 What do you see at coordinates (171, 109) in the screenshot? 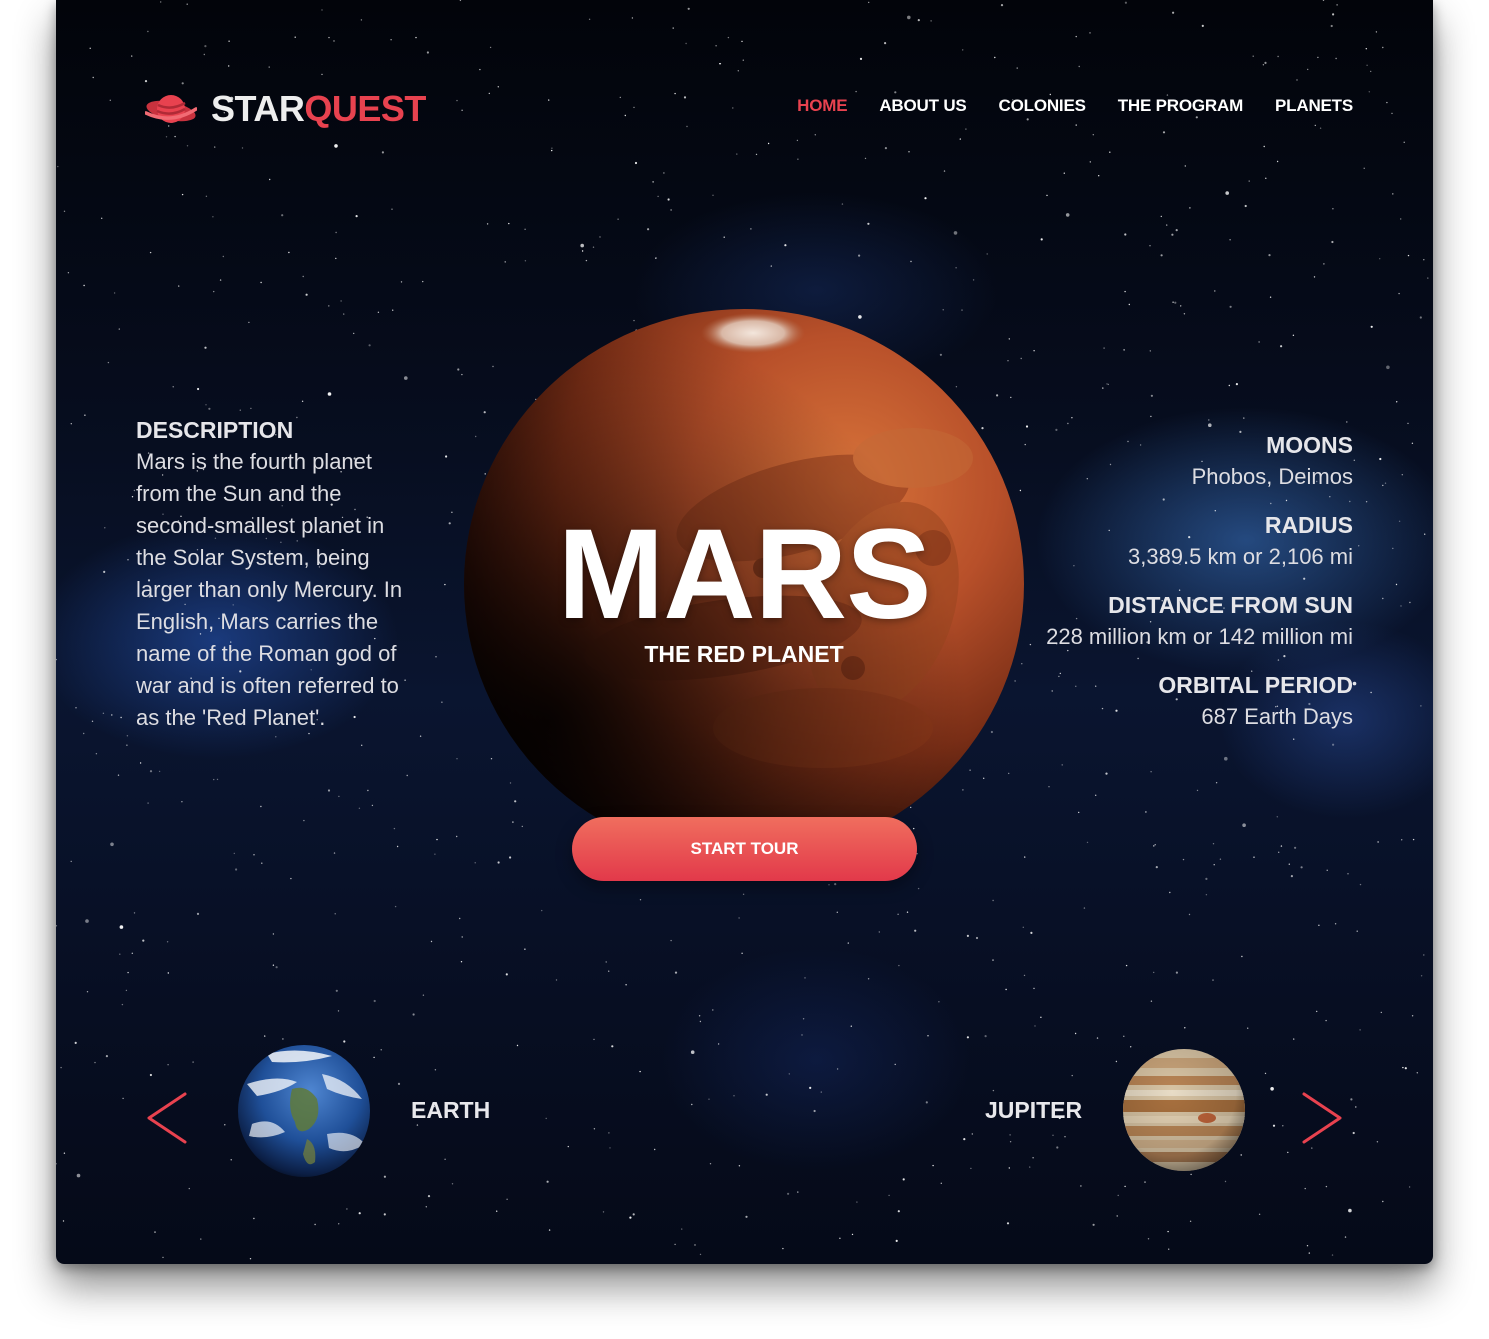
I see `planet-logo-icon` at bounding box center [171, 109].